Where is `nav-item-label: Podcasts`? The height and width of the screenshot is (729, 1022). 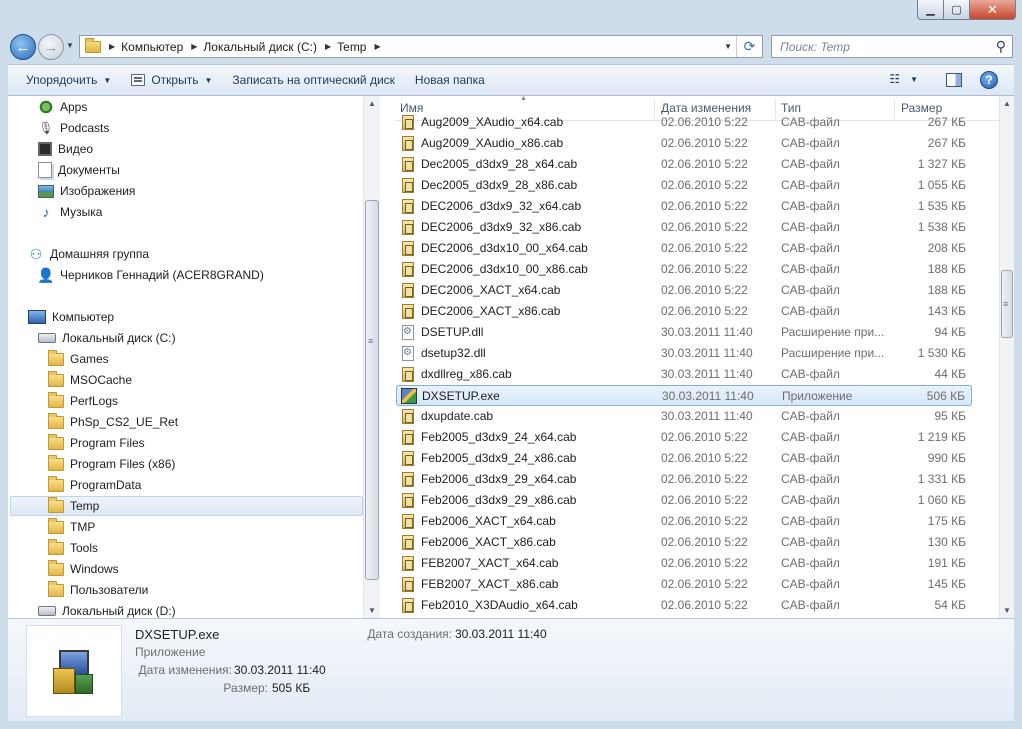
nav-item-label: Podcasts is located at coordinates (85, 128).